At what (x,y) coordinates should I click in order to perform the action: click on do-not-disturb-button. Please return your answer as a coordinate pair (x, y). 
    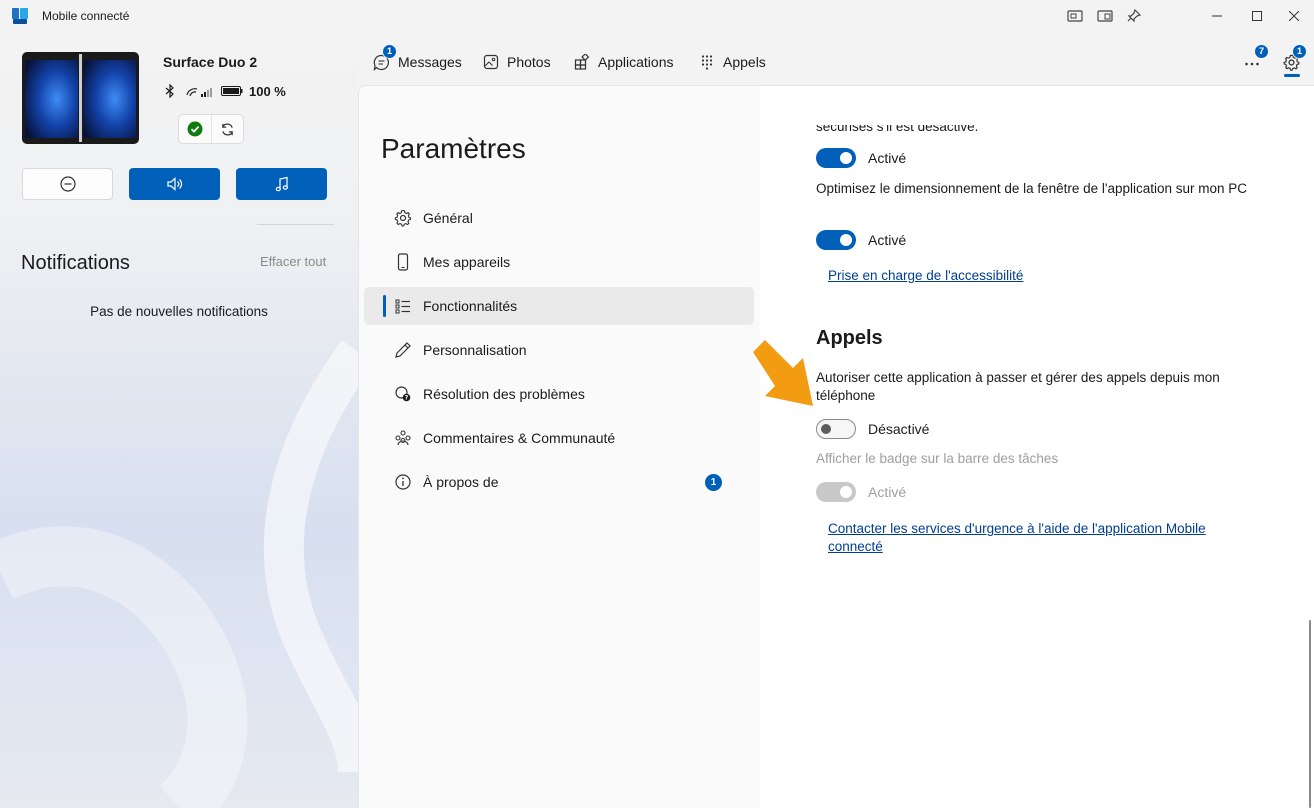
    Looking at the image, I should click on (67, 184).